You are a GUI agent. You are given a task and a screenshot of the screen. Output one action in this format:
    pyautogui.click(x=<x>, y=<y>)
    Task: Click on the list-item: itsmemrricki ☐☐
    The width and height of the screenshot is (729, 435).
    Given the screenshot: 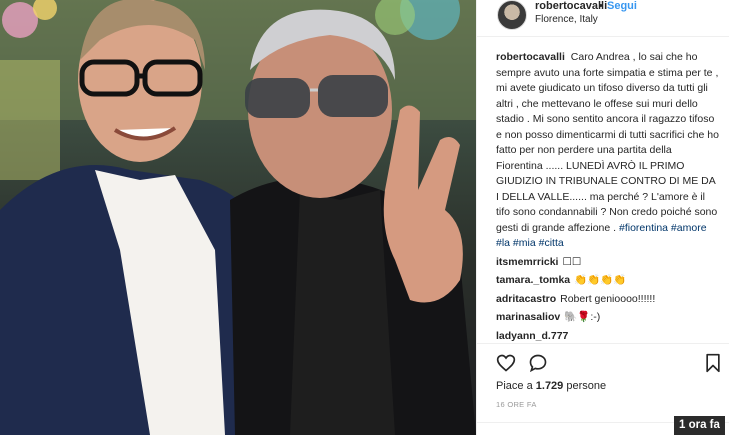 What is the action you would take?
    pyautogui.click(x=608, y=263)
    